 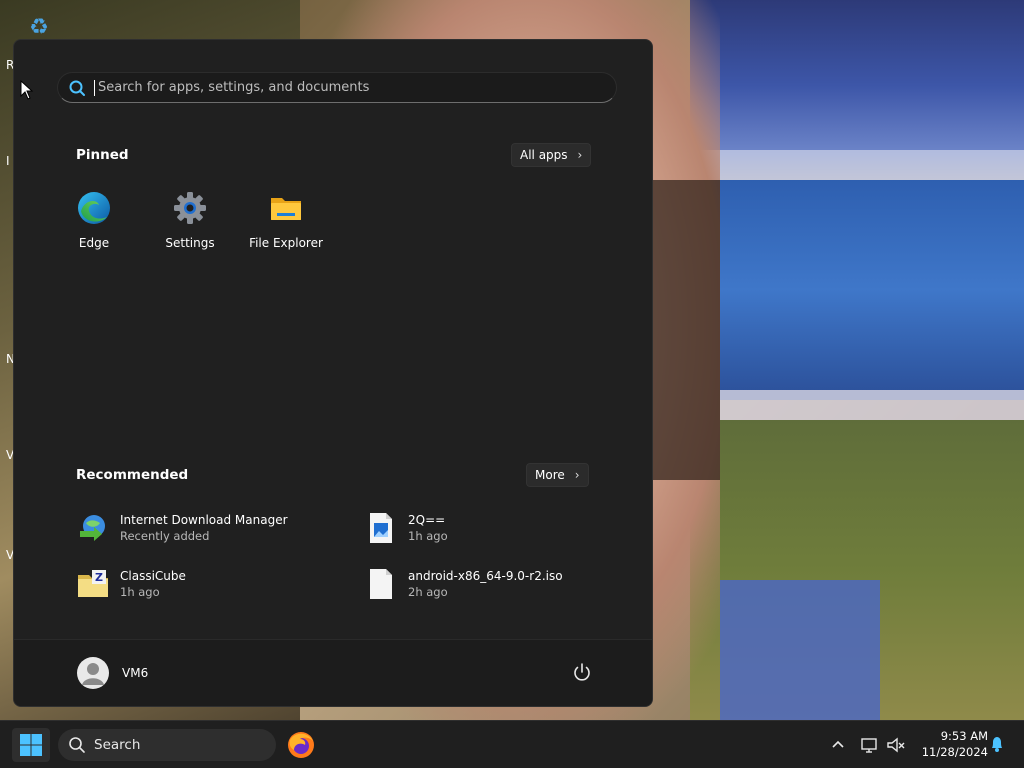 I want to click on user-avatar-icon, so click(x=93, y=674).